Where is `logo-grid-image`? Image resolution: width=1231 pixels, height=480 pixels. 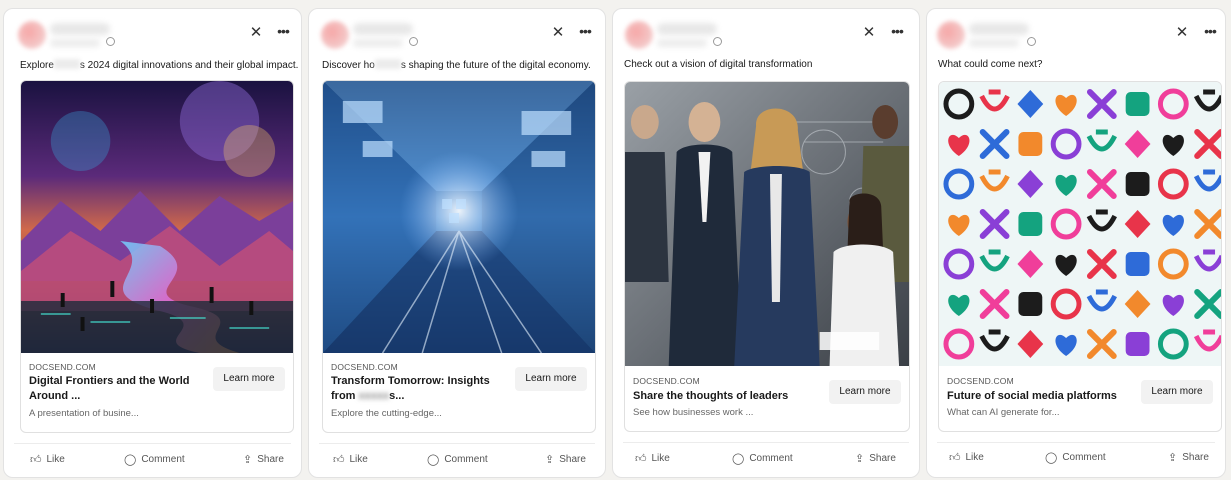
logo-grid-image is located at coordinates (1080, 224).